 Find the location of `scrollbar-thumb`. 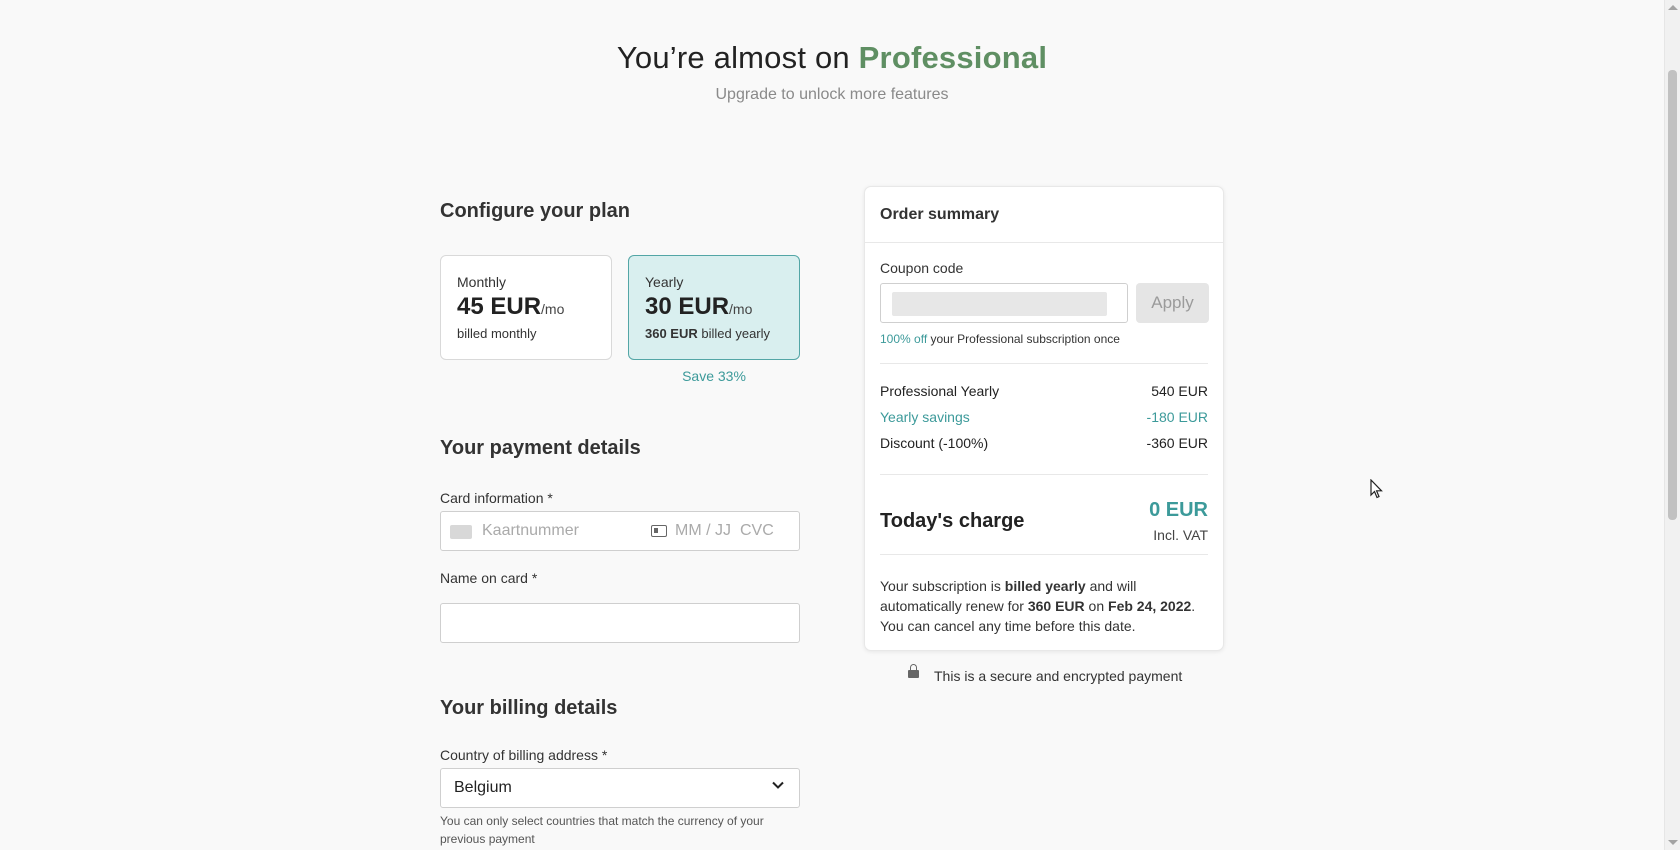

scrollbar-thumb is located at coordinates (1672, 295).